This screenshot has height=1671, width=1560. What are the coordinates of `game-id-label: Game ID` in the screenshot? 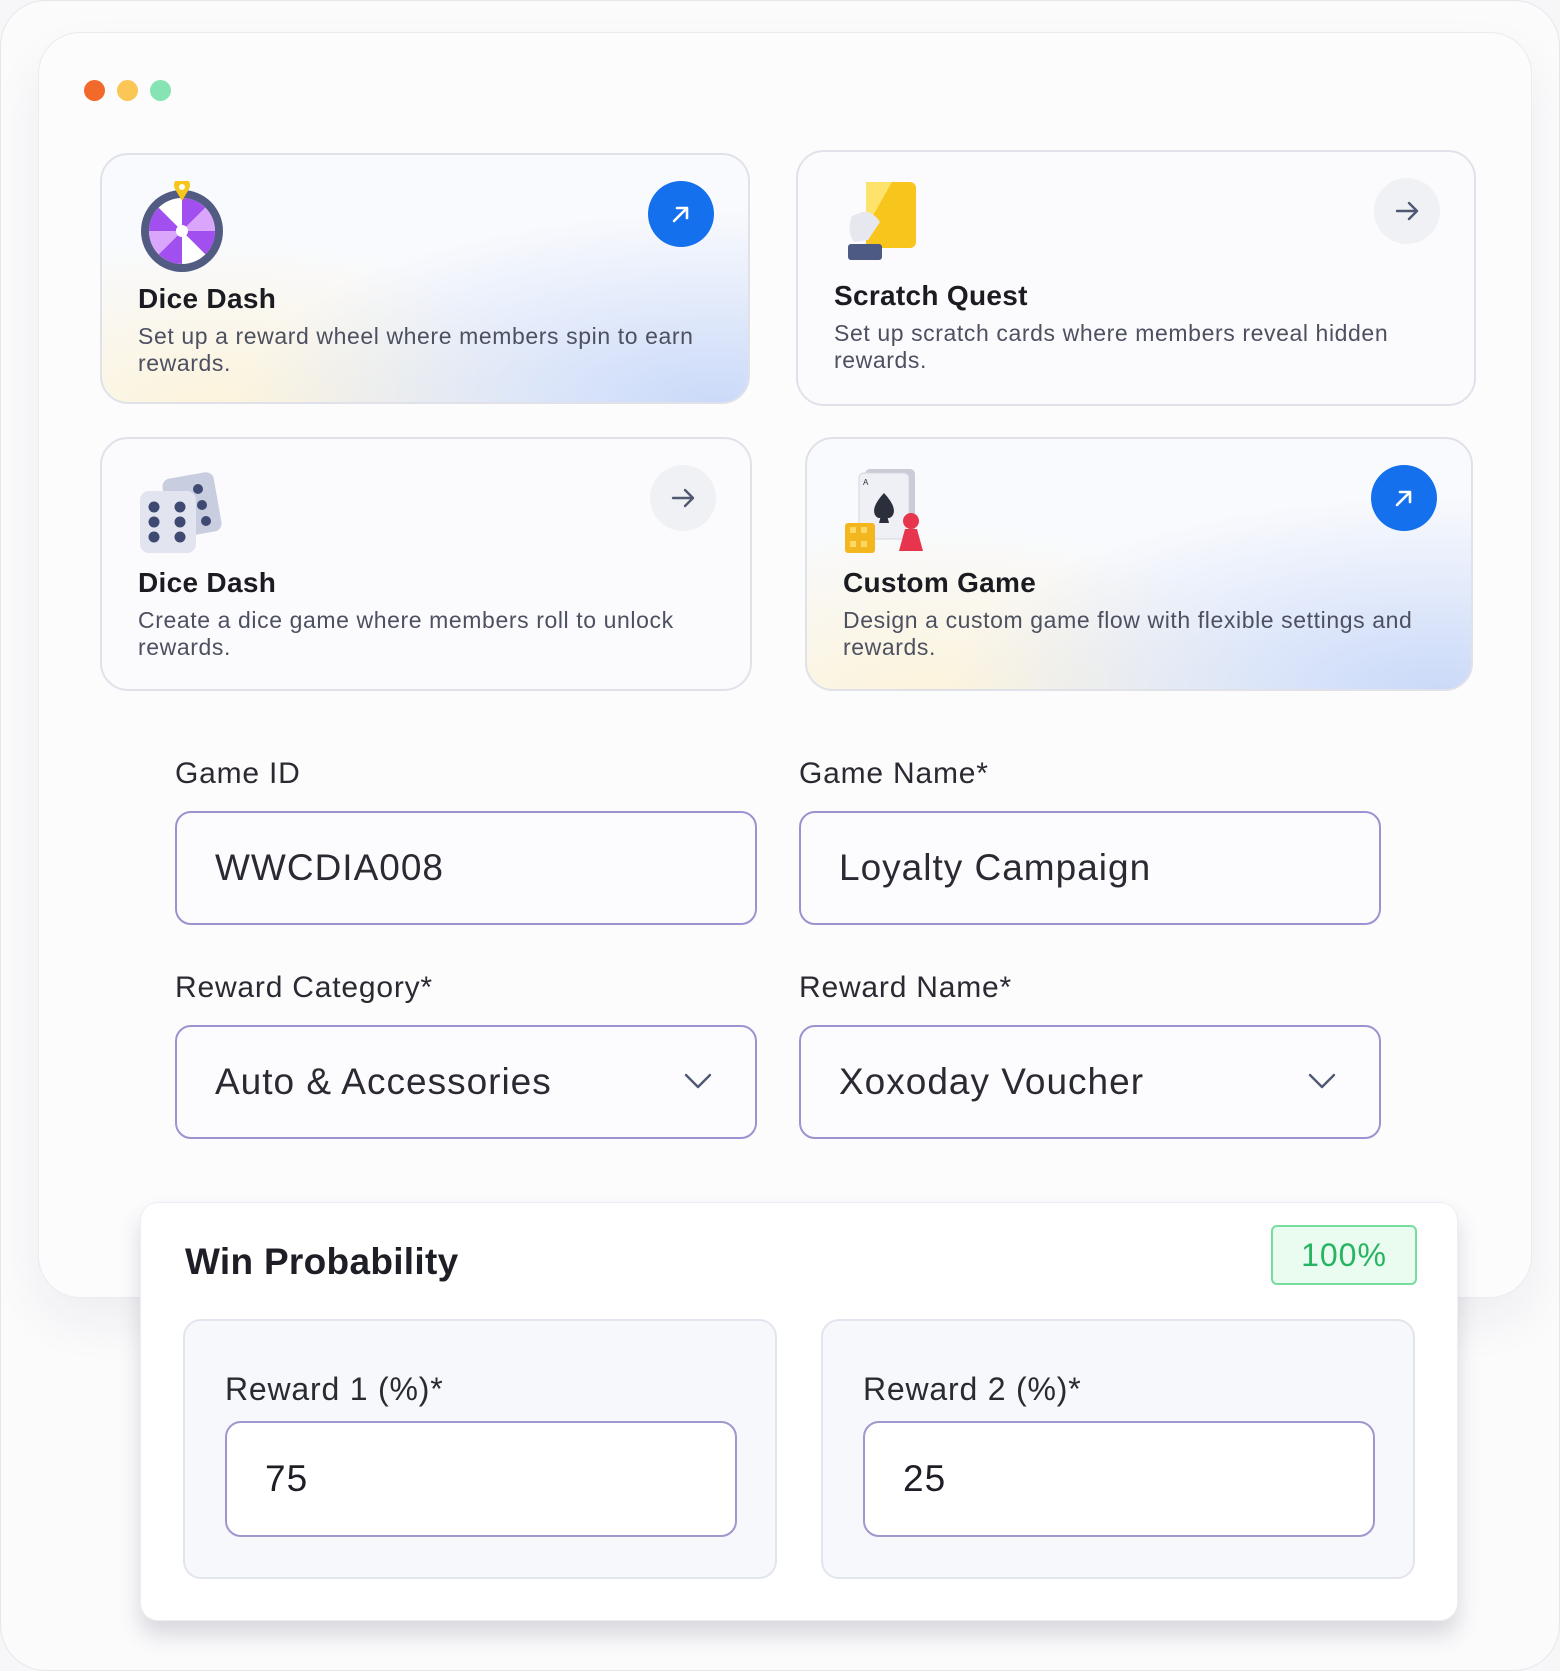 It's located at (238, 773).